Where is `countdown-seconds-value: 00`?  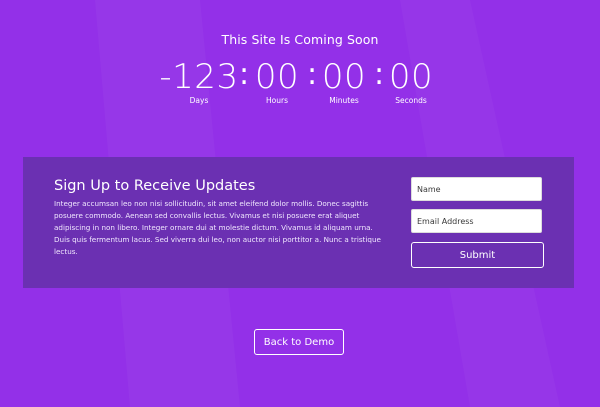
countdown-seconds-value: 00 is located at coordinates (411, 77).